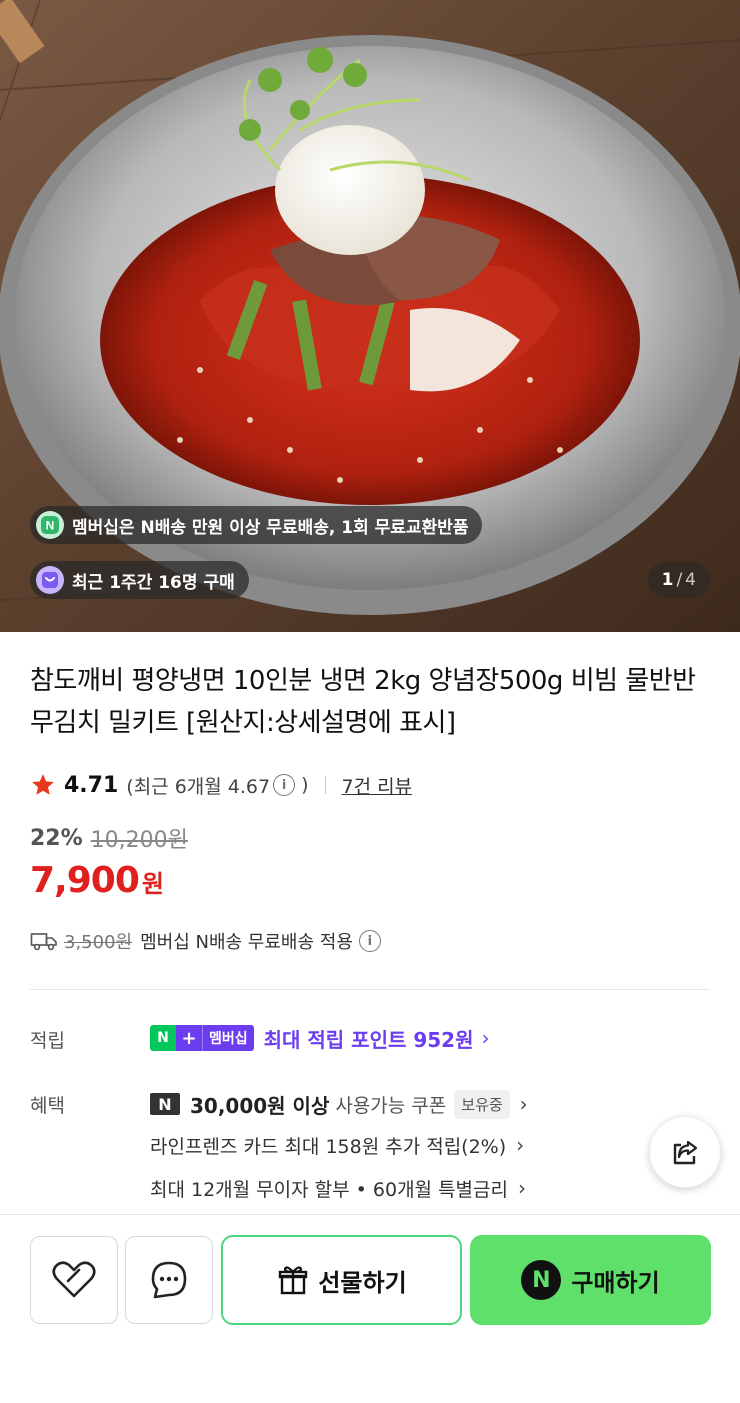 The height and width of the screenshot is (1403, 740). I want to click on badge-plus: +, so click(189, 1038).